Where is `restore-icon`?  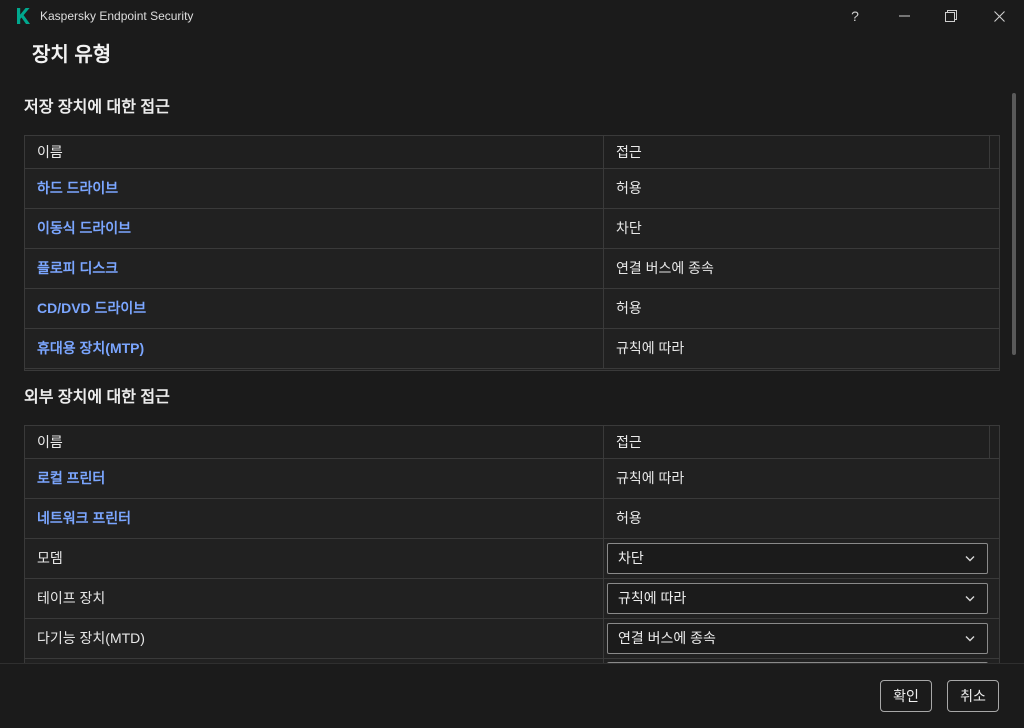 restore-icon is located at coordinates (951, 16).